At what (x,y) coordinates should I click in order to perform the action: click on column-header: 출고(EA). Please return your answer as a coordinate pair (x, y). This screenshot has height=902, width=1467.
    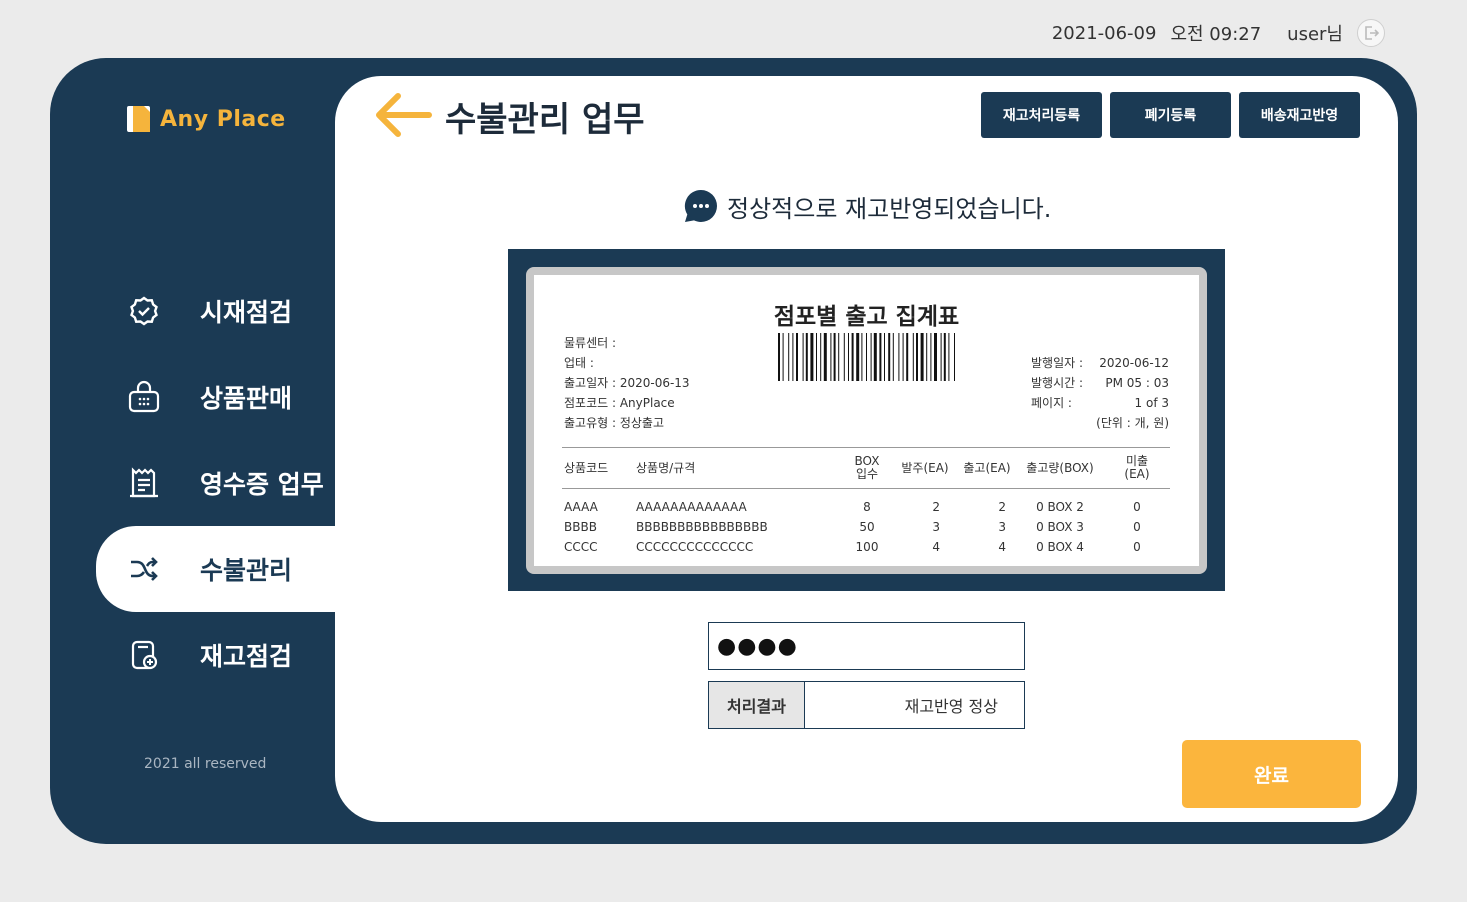
    Looking at the image, I should click on (987, 468).